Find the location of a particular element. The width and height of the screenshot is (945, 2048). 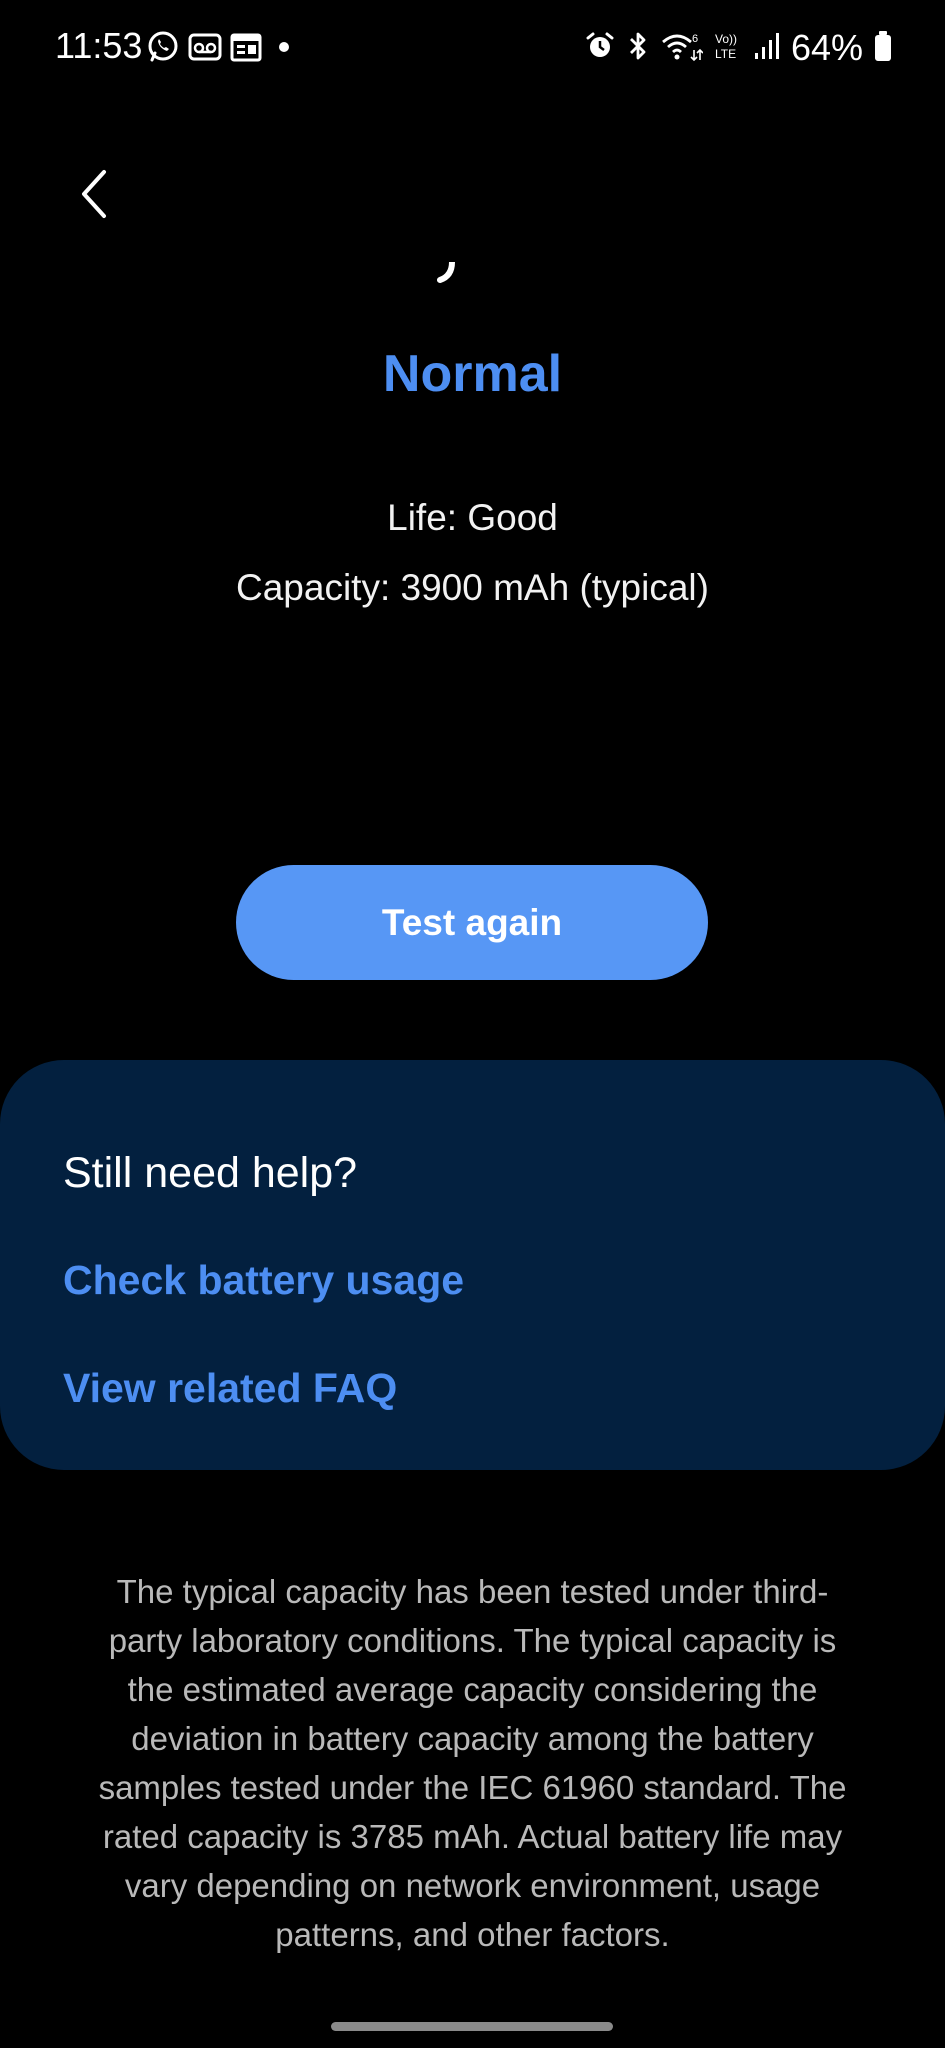

battery-status-result: Normal is located at coordinates (472, 374).